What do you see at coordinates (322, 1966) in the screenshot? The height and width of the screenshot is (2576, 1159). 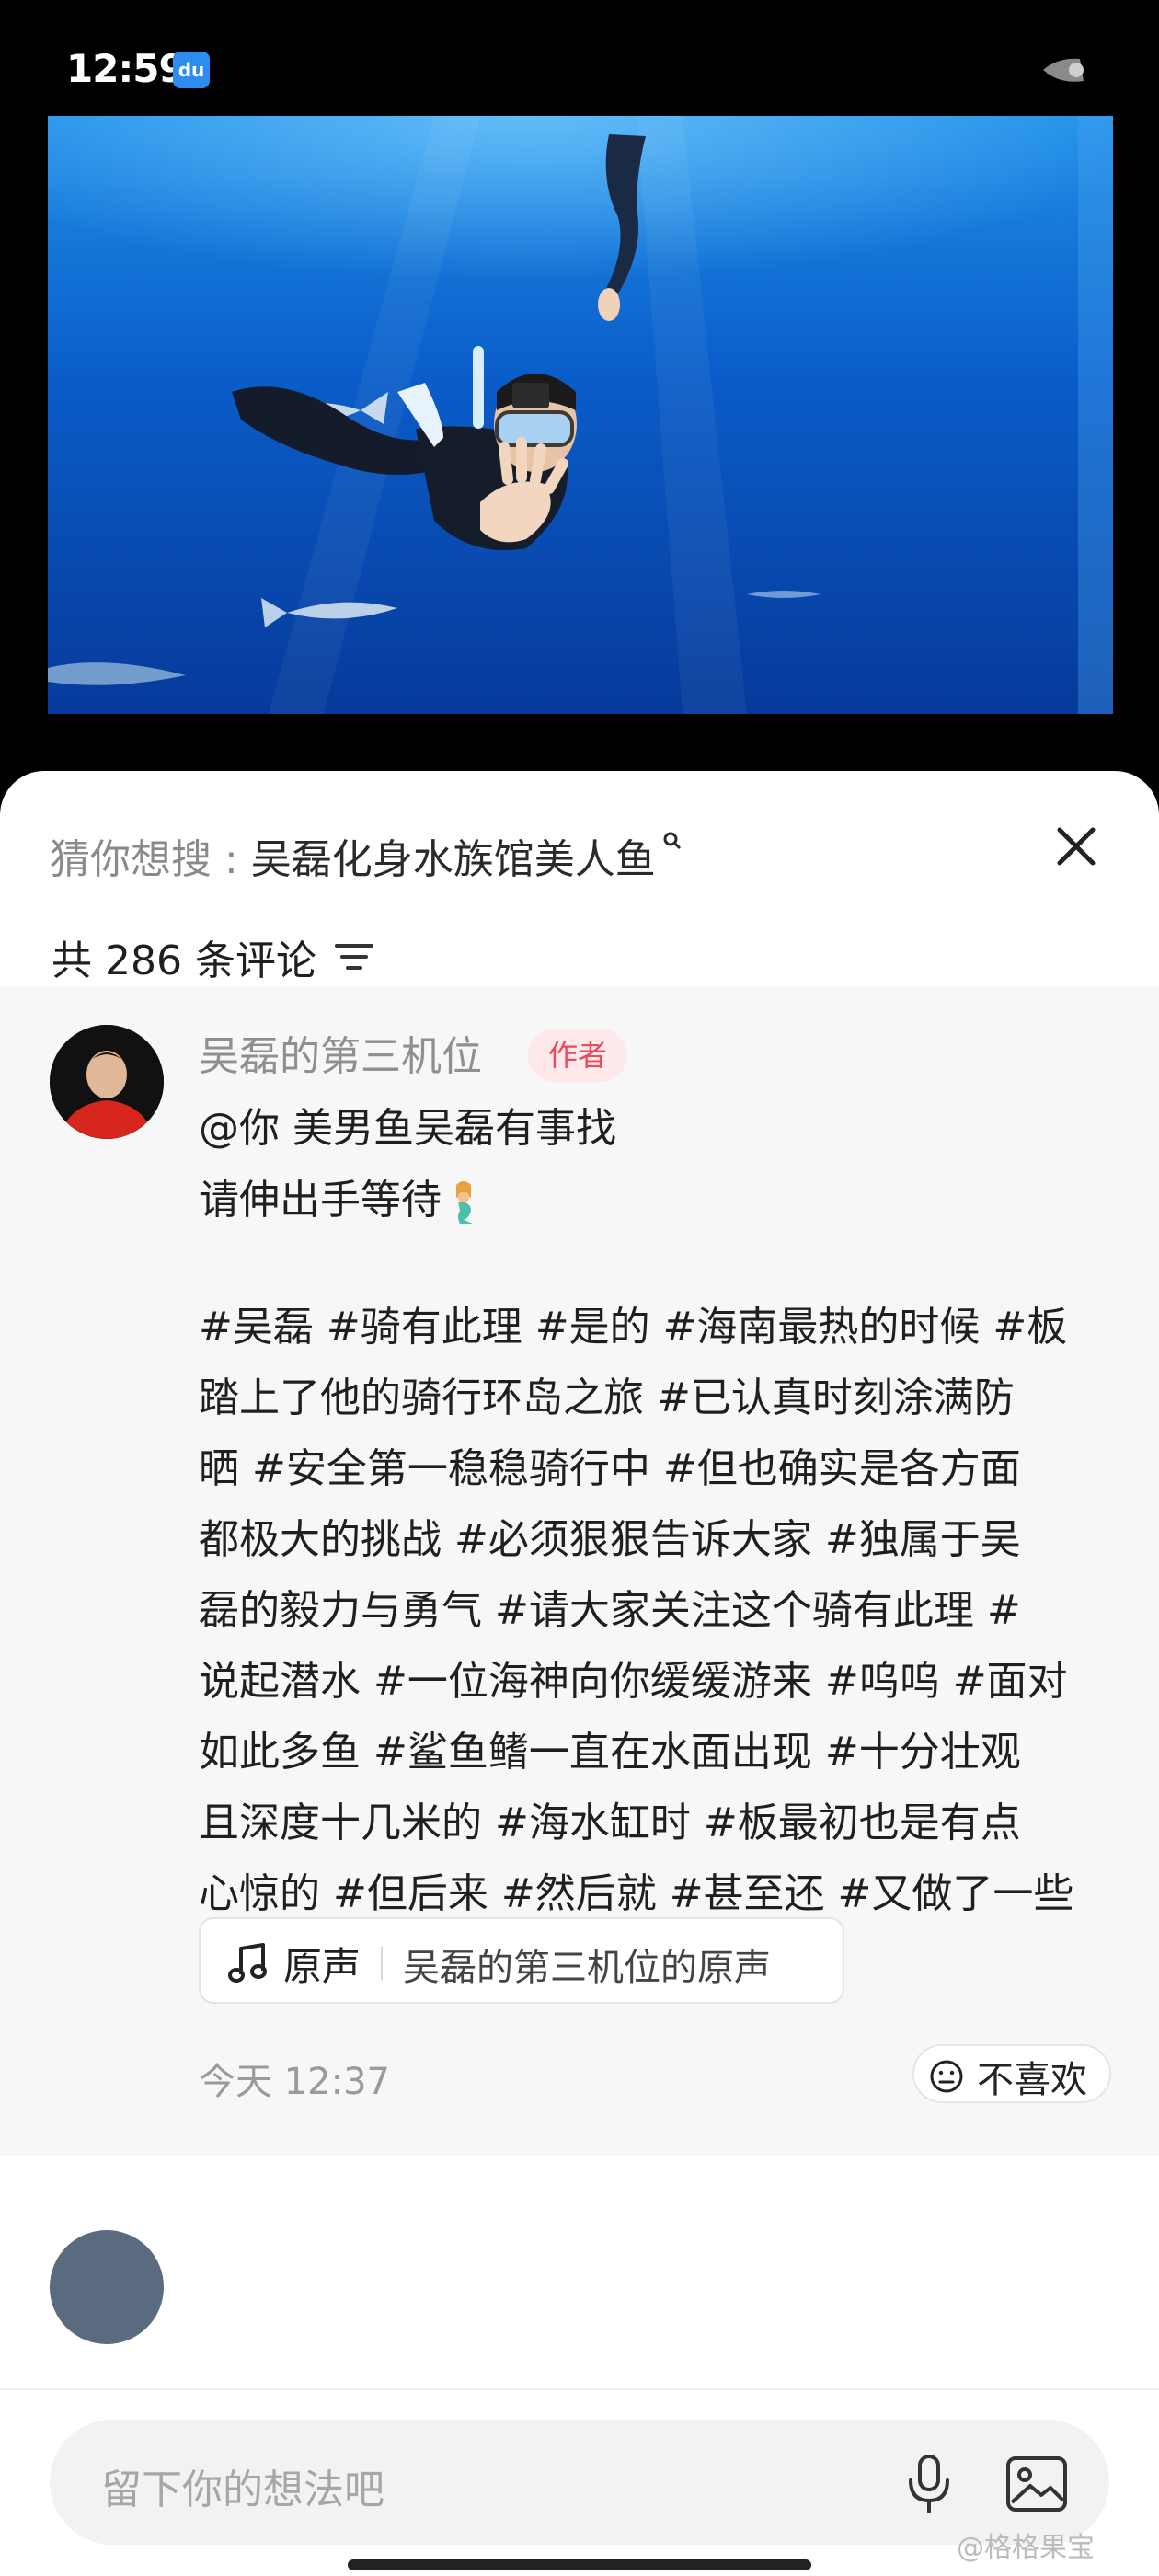 I see `sound-label: 原声` at bounding box center [322, 1966].